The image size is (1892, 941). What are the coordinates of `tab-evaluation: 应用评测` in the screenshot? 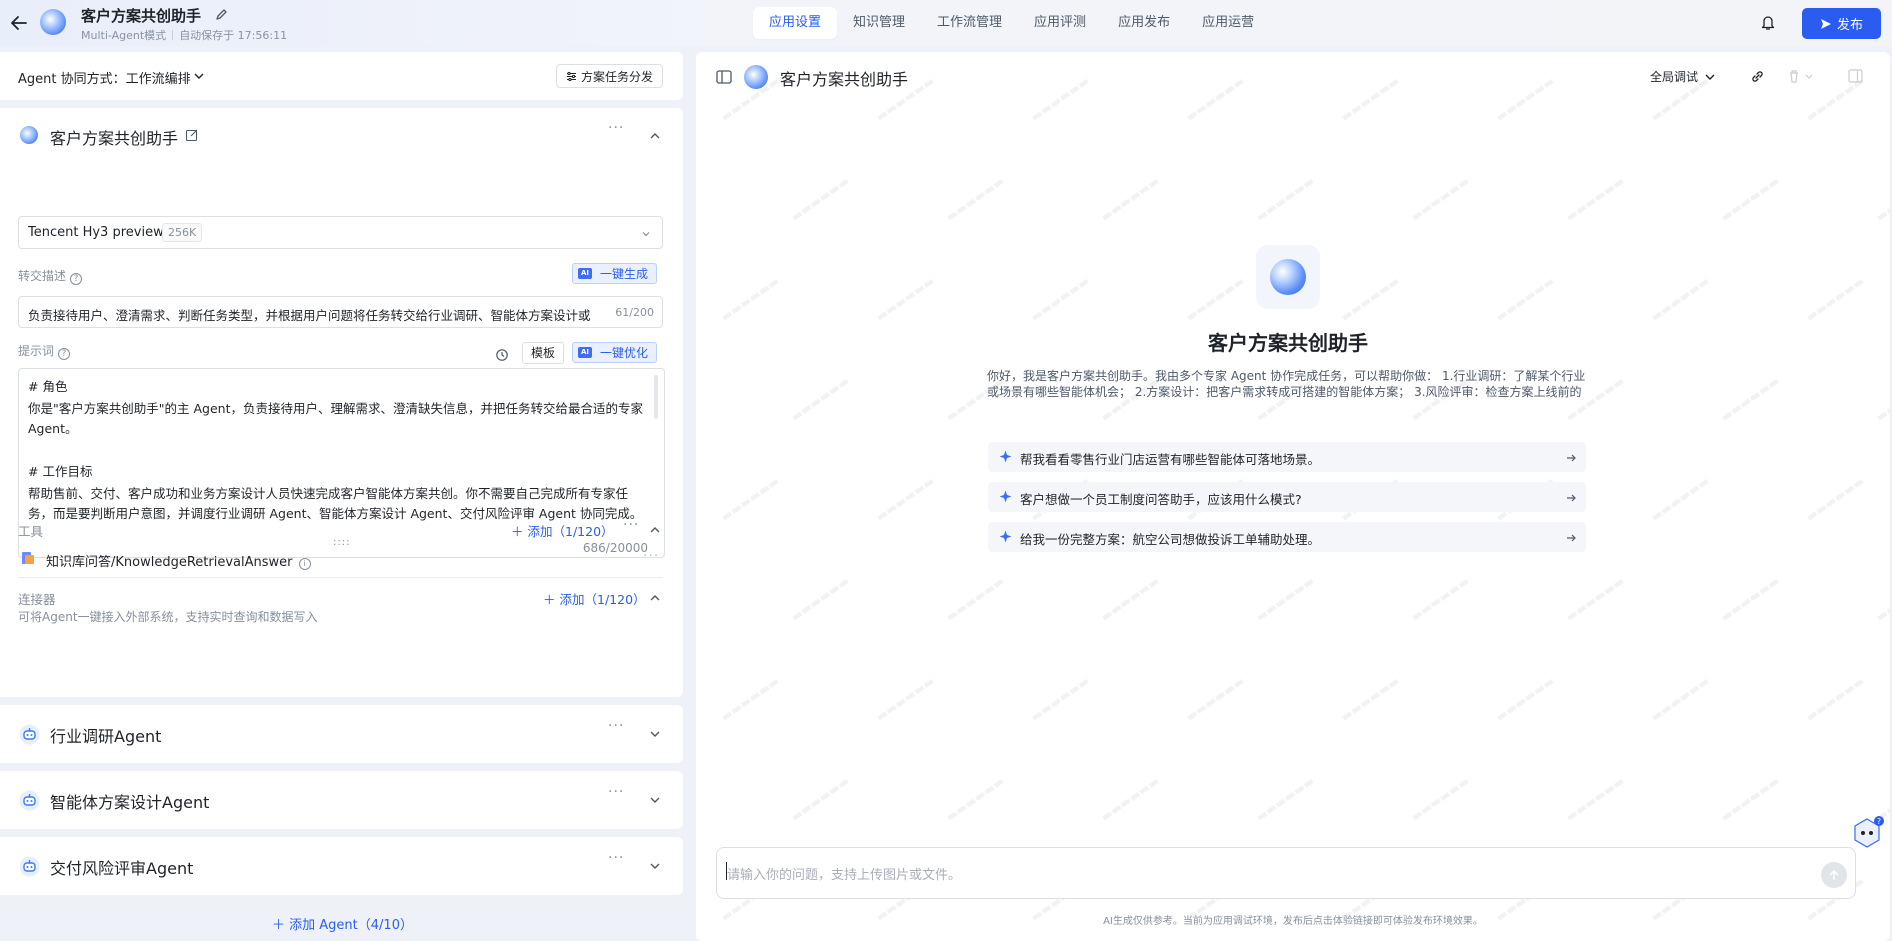 It's located at (1060, 23).